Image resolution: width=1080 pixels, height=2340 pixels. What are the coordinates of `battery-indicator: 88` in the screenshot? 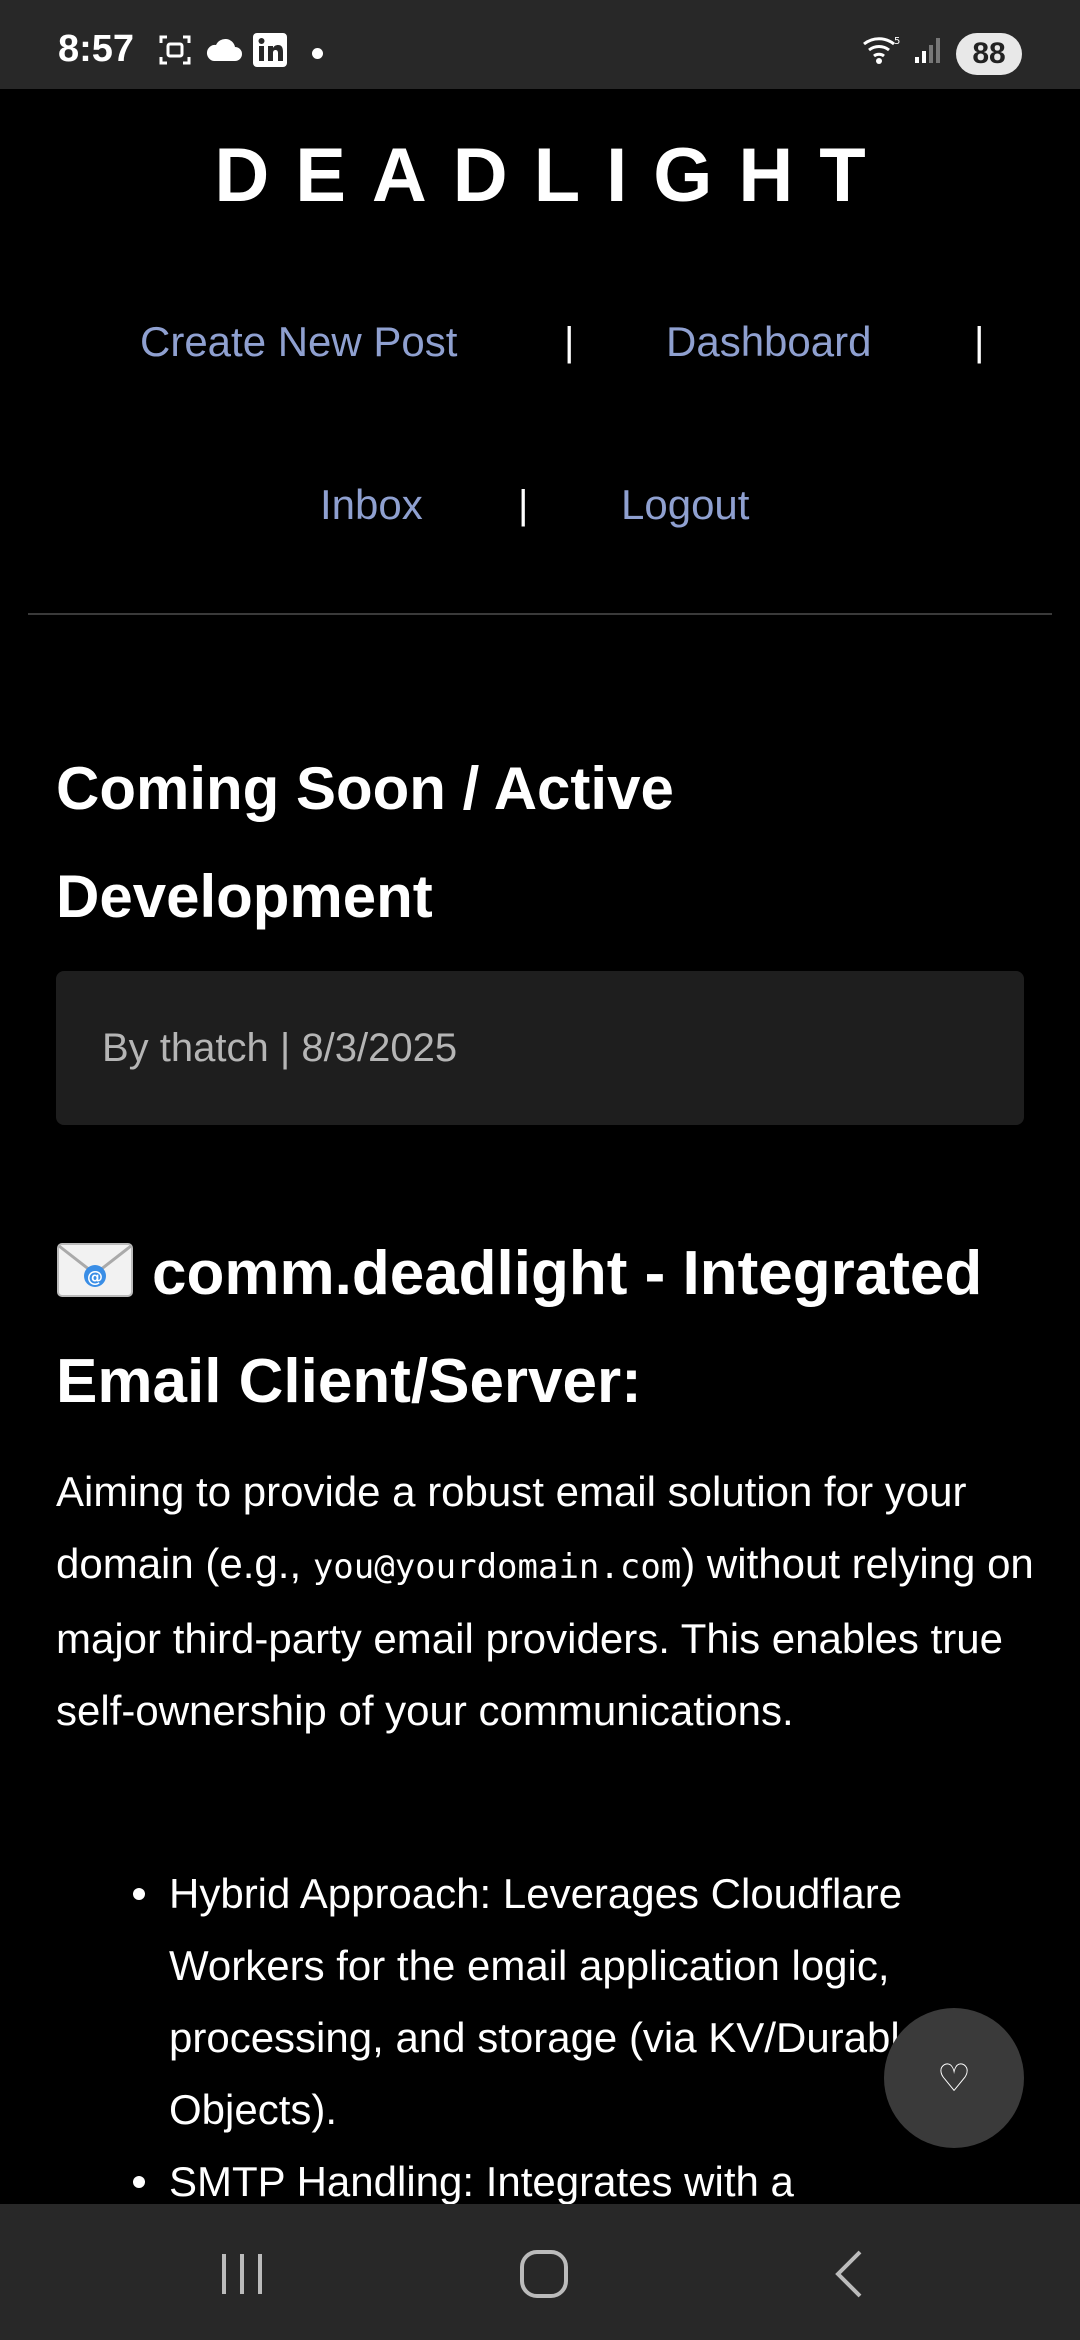 It's located at (989, 54).